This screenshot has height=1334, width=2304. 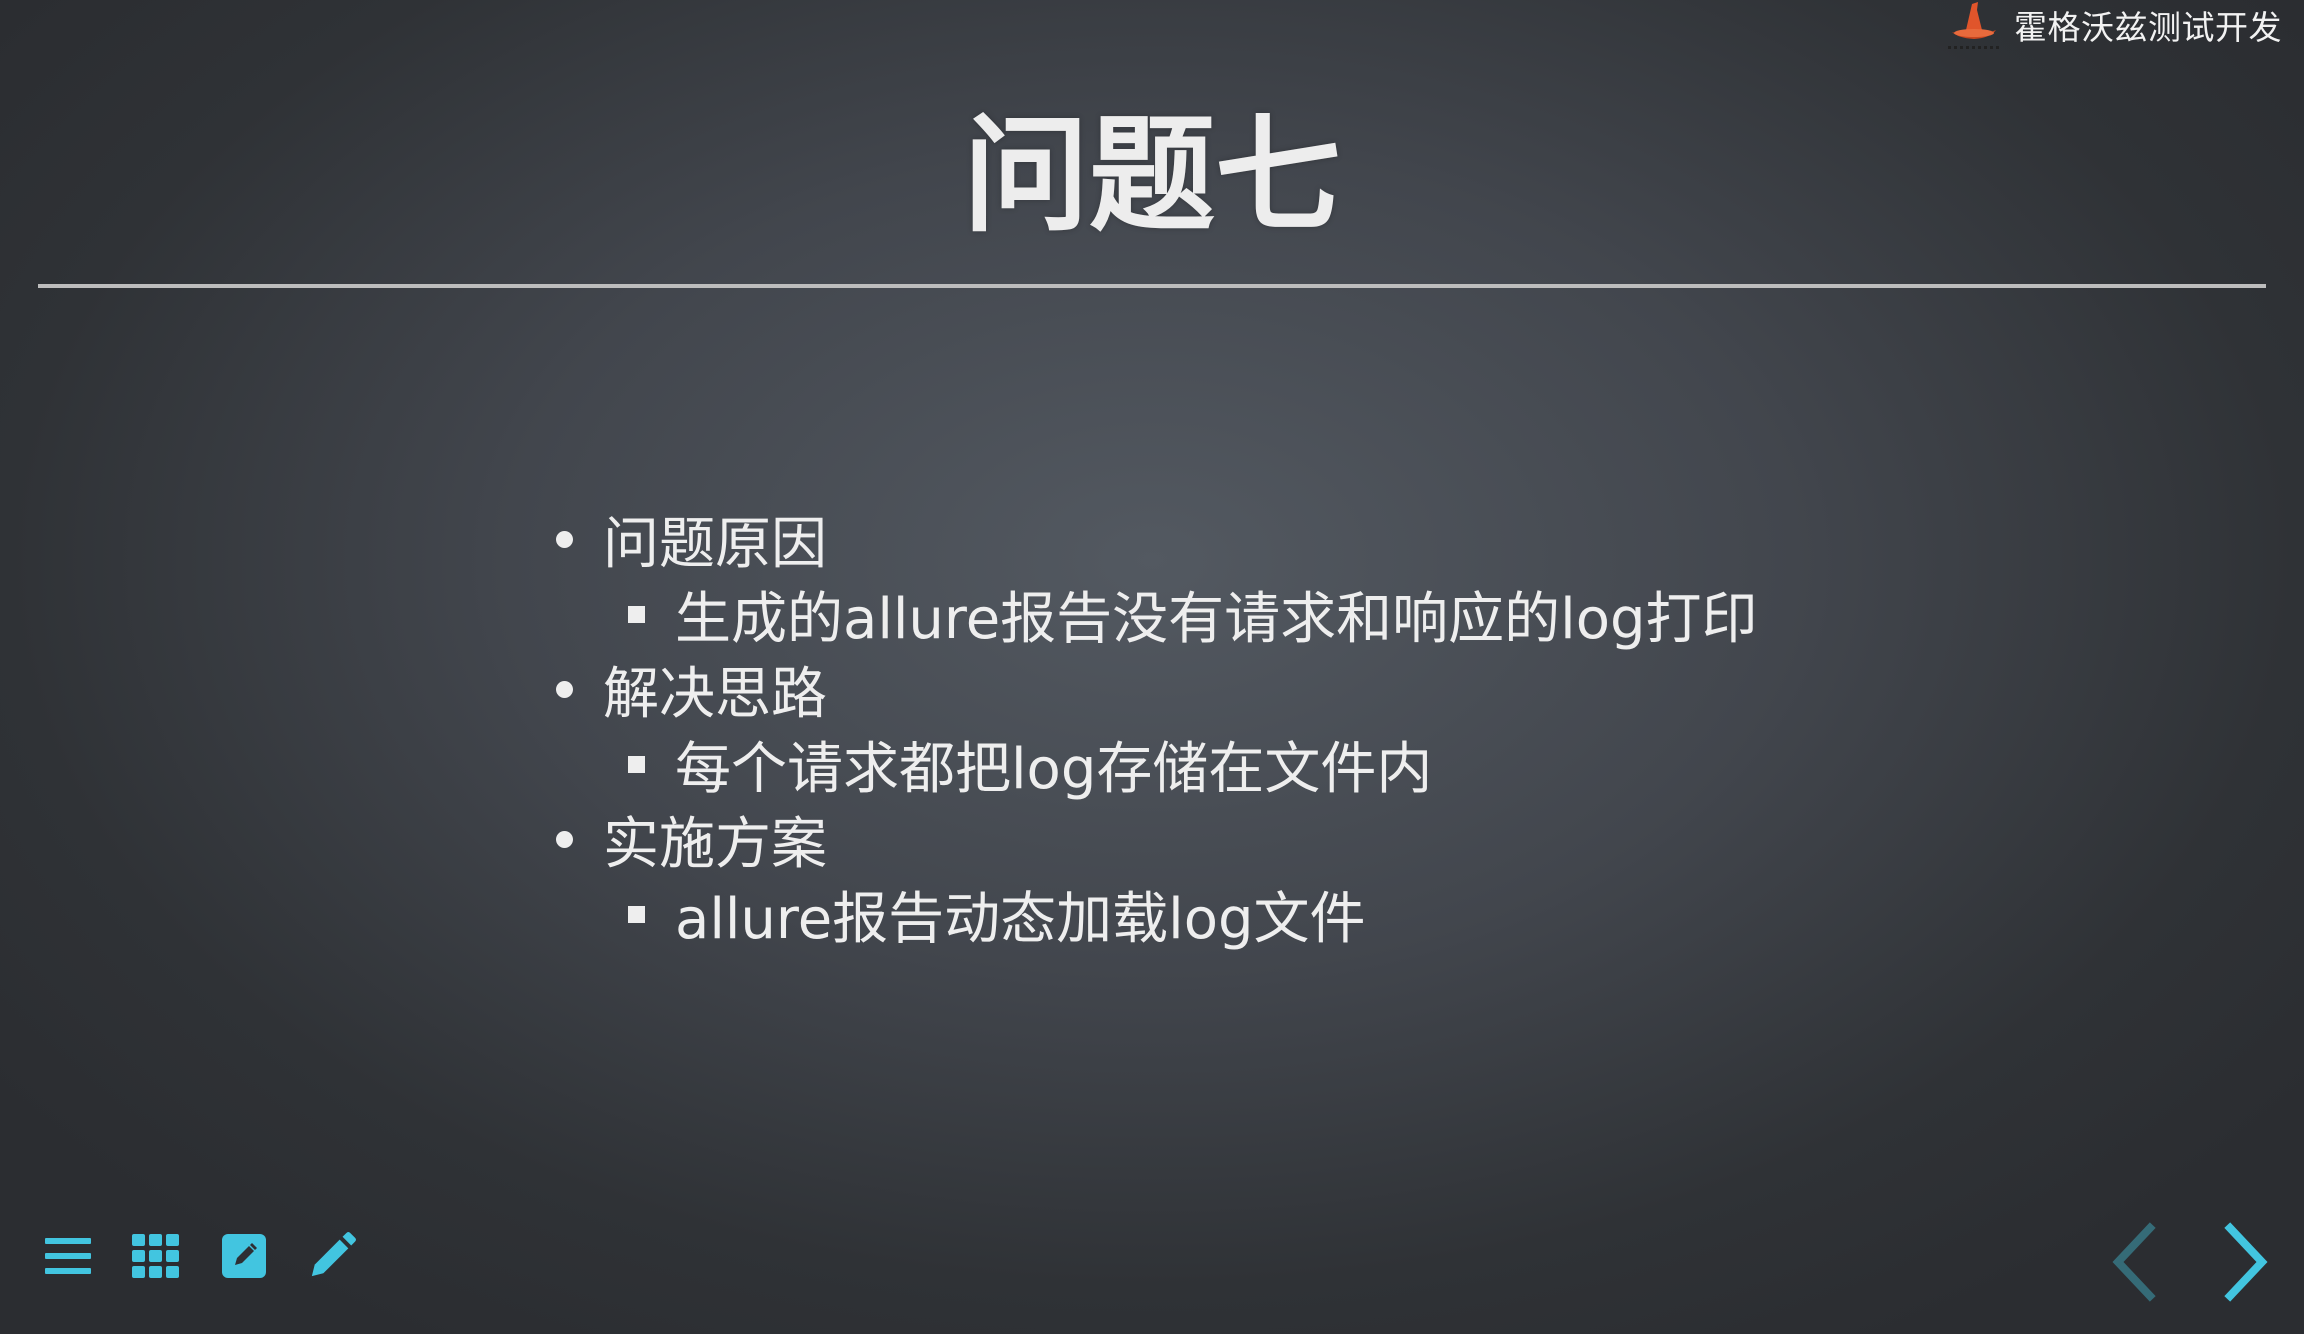 I want to click on bullet-item-approach: 解决思路, so click(x=1250, y=689).